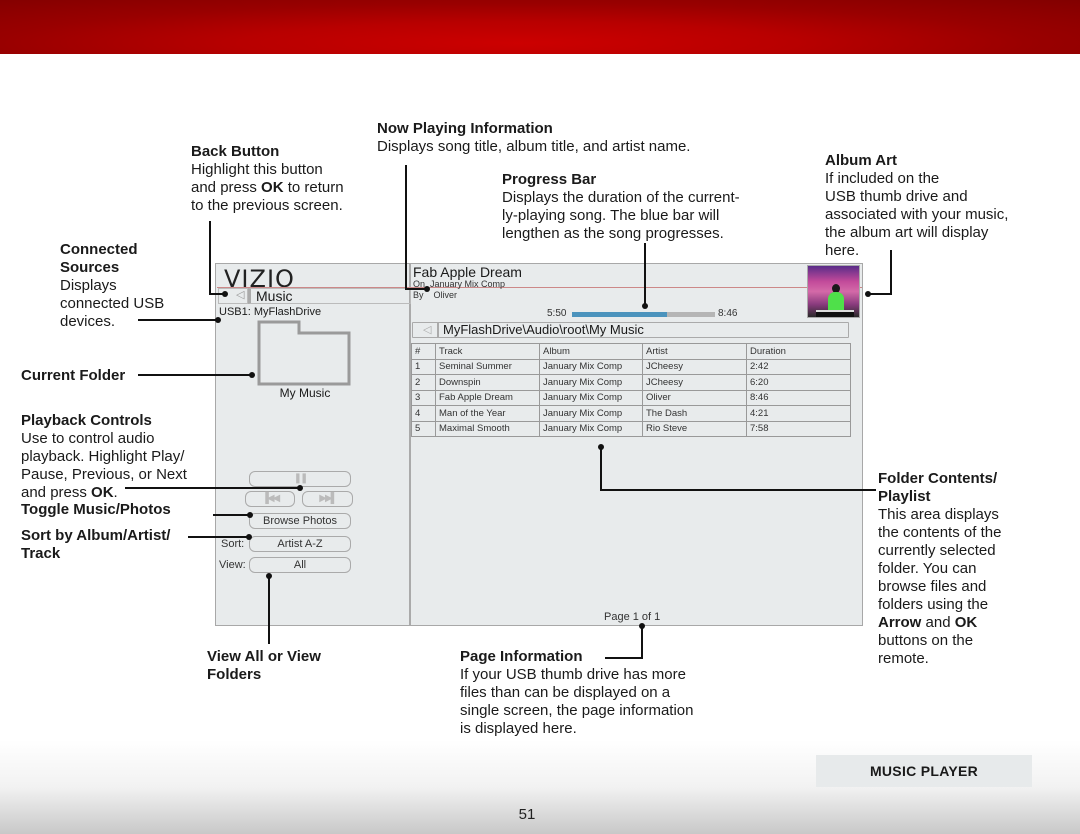 The height and width of the screenshot is (834, 1080). I want to click on annotation-body: to the previous screen., so click(267, 205).